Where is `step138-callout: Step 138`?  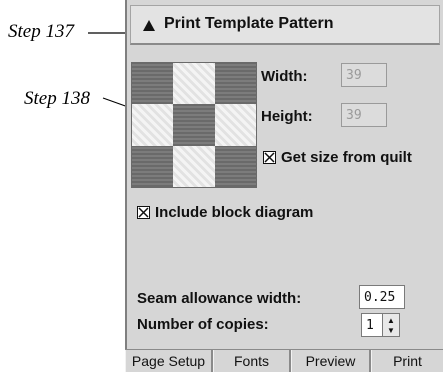 step138-callout: Step 138 is located at coordinates (57, 98).